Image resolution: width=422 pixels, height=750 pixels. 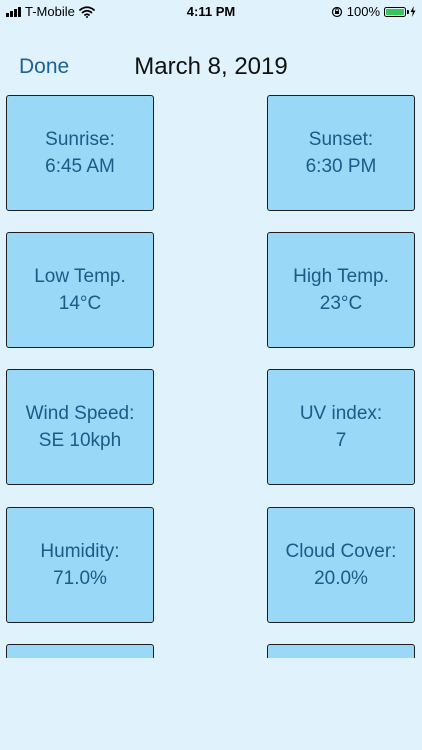 What do you see at coordinates (80, 565) in the screenshot?
I see `humidity-tile: Humidity: 71.0%` at bounding box center [80, 565].